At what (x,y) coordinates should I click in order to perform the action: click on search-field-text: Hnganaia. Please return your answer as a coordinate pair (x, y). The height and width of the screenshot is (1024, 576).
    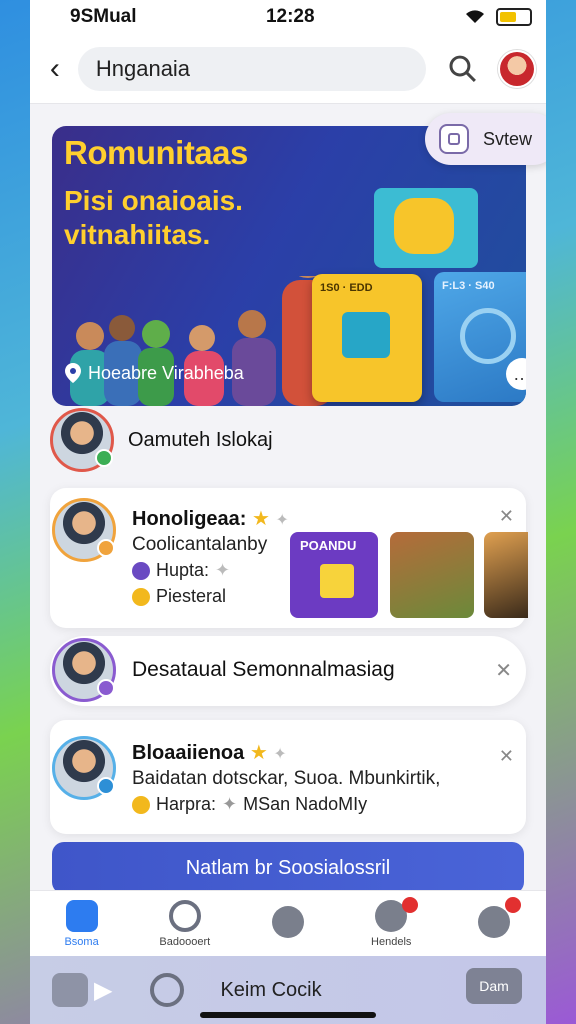
    Looking at the image, I should click on (143, 68).